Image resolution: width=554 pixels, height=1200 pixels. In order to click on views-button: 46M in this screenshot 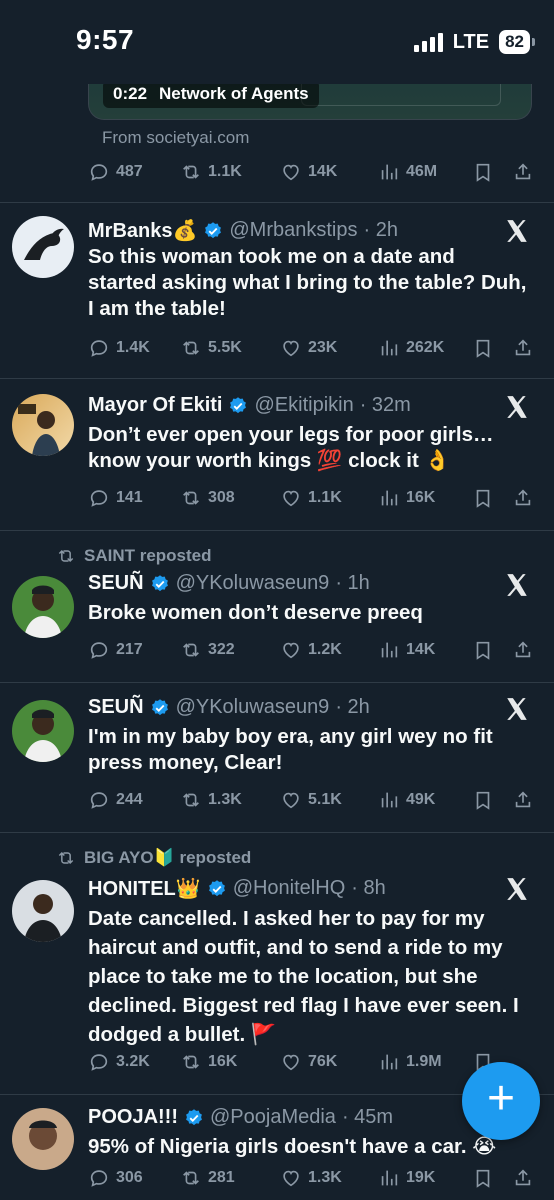, I will do `click(407, 172)`.